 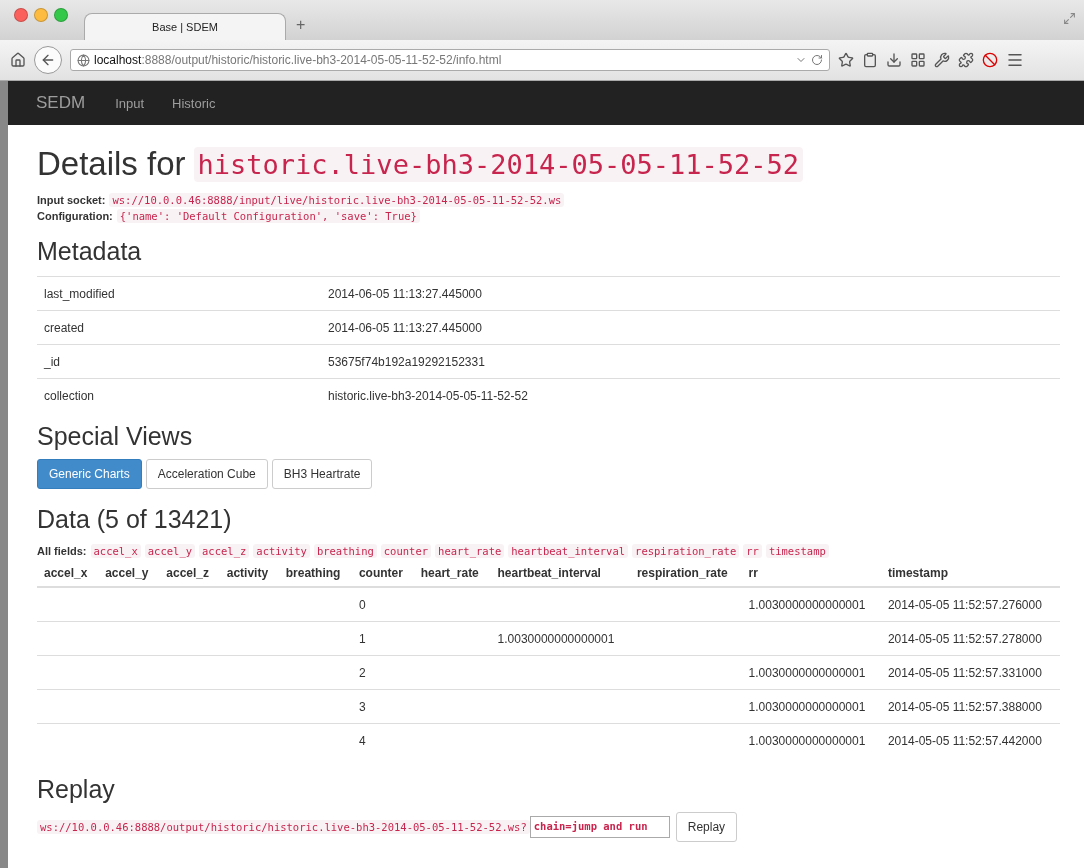 I want to click on field-tag: accel_y, so click(x=170, y=551).